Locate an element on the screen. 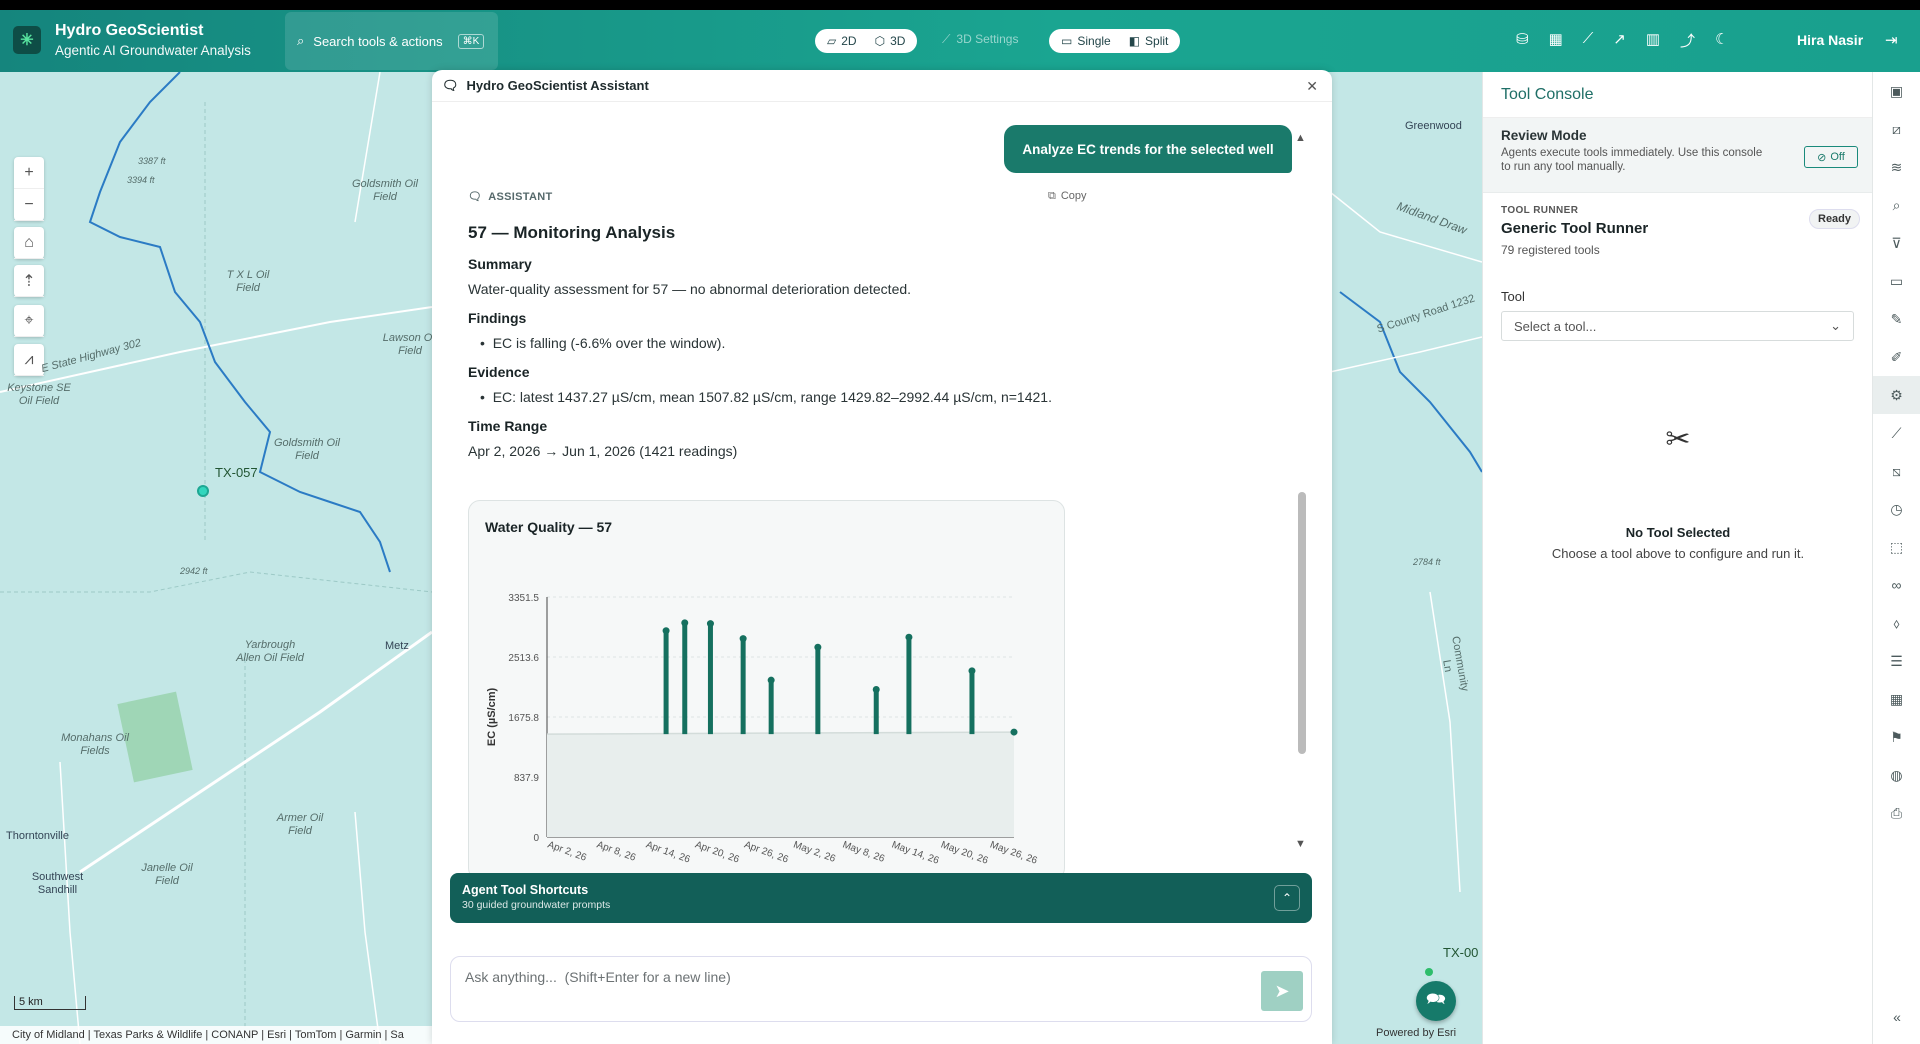  ruler-icon: ▭ is located at coordinates (1896, 281).